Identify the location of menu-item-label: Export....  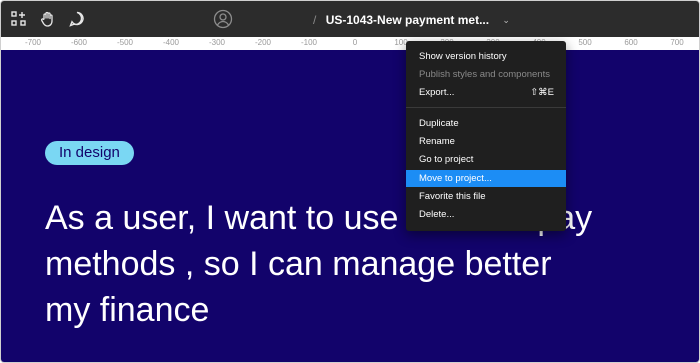
(437, 92).